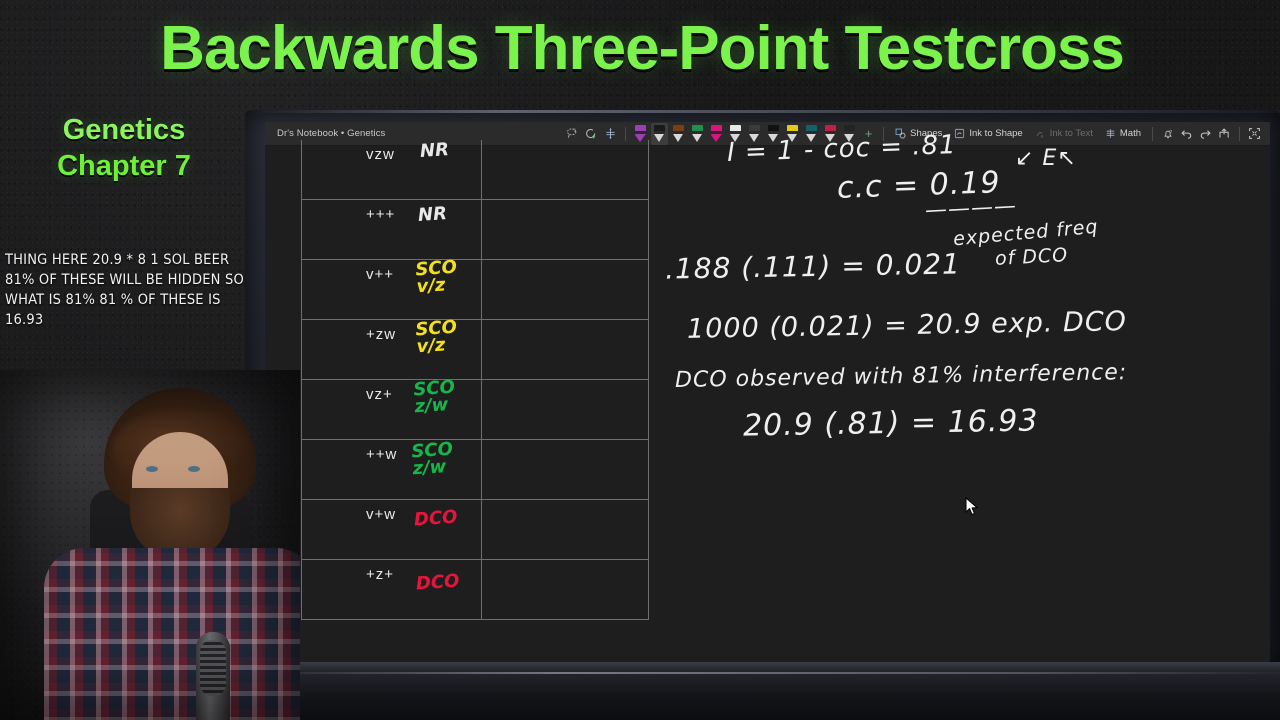 The width and height of the screenshot is (1280, 720). Describe the element at coordinates (1041, 137) in the screenshot. I see `svg-text: a` at that location.